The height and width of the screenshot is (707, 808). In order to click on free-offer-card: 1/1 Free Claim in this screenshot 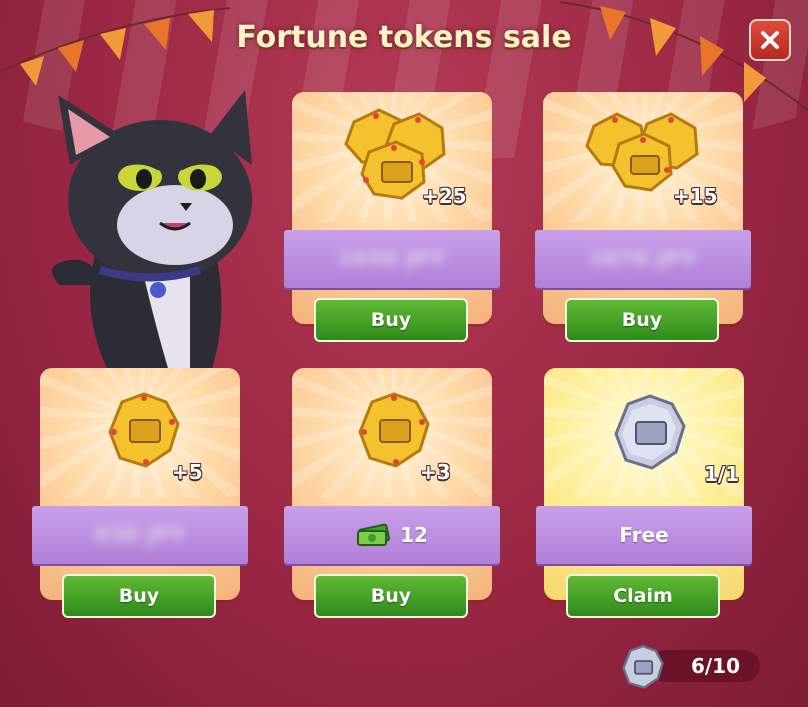, I will do `click(644, 493)`.